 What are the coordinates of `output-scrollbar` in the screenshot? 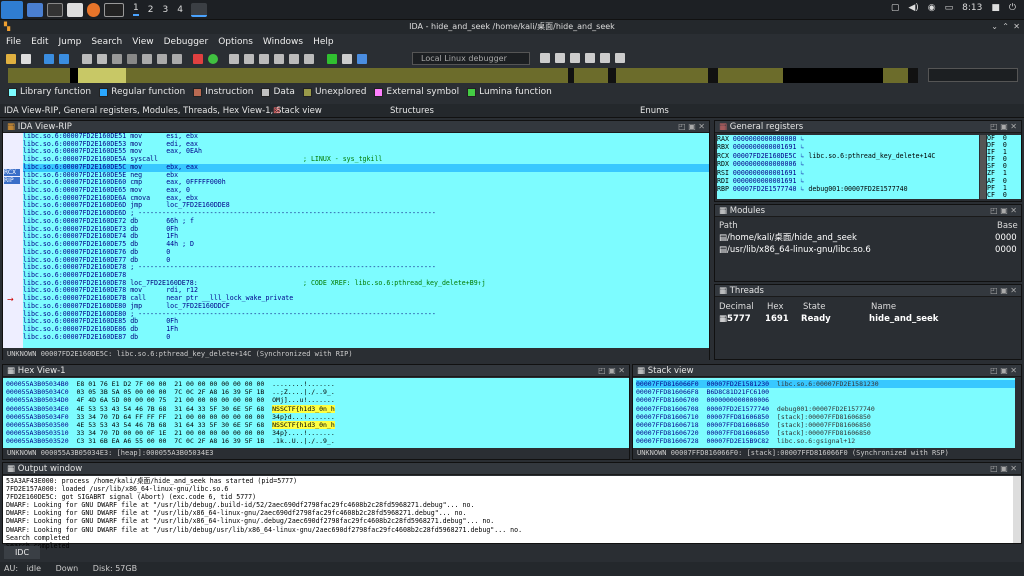 It's located at (1017, 509).